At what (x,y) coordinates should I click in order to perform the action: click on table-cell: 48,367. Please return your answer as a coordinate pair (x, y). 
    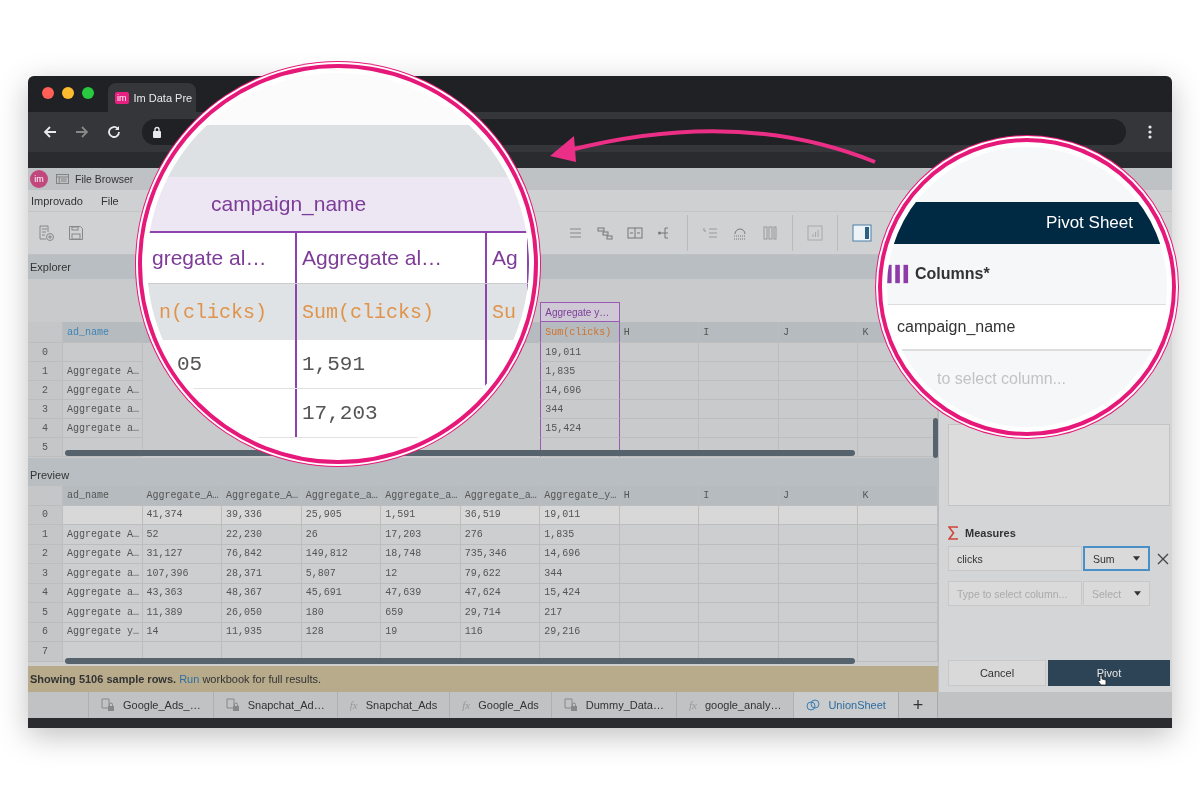
    Looking at the image, I should click on (262, 593).